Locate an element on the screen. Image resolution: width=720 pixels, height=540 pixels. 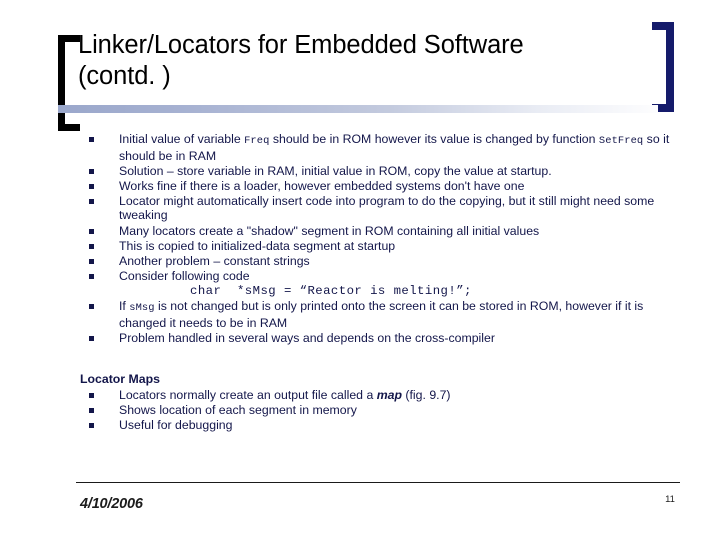
bullet-useful-debugging: Useful for debugging is located at coordinates (360, 425).